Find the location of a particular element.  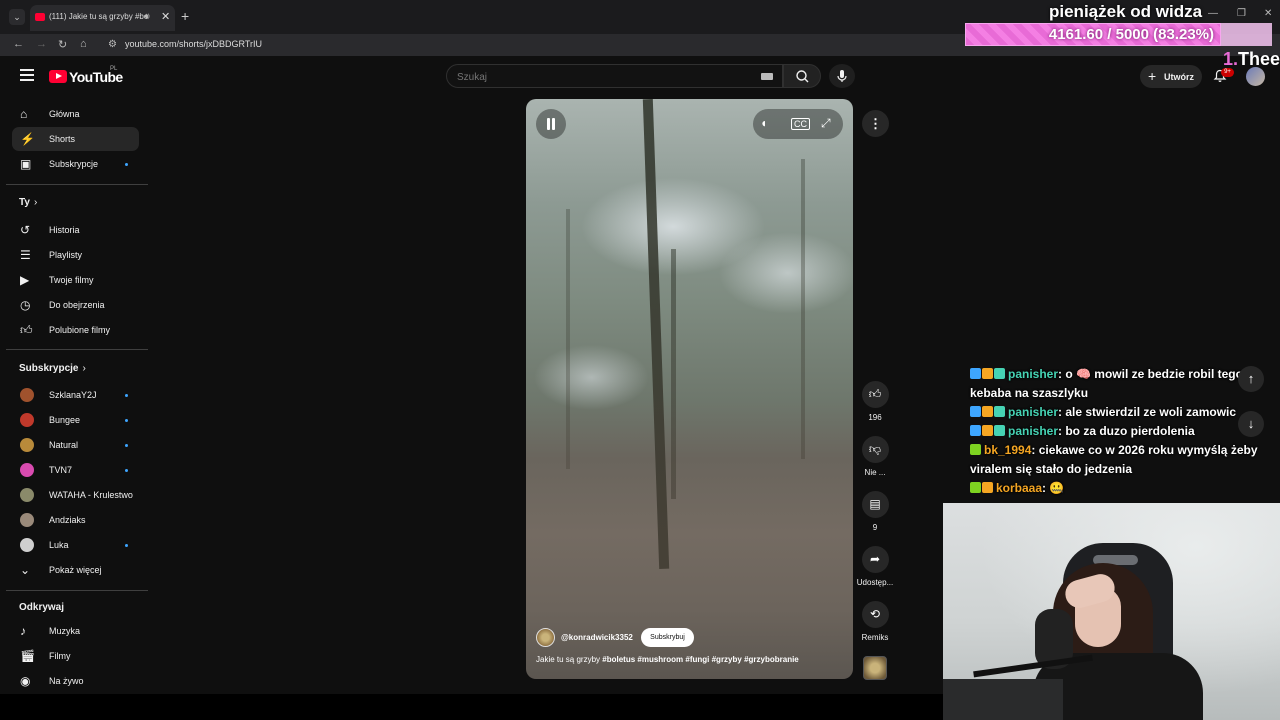

chat-text: : 🤐 is located at coordinates (1053, 488).